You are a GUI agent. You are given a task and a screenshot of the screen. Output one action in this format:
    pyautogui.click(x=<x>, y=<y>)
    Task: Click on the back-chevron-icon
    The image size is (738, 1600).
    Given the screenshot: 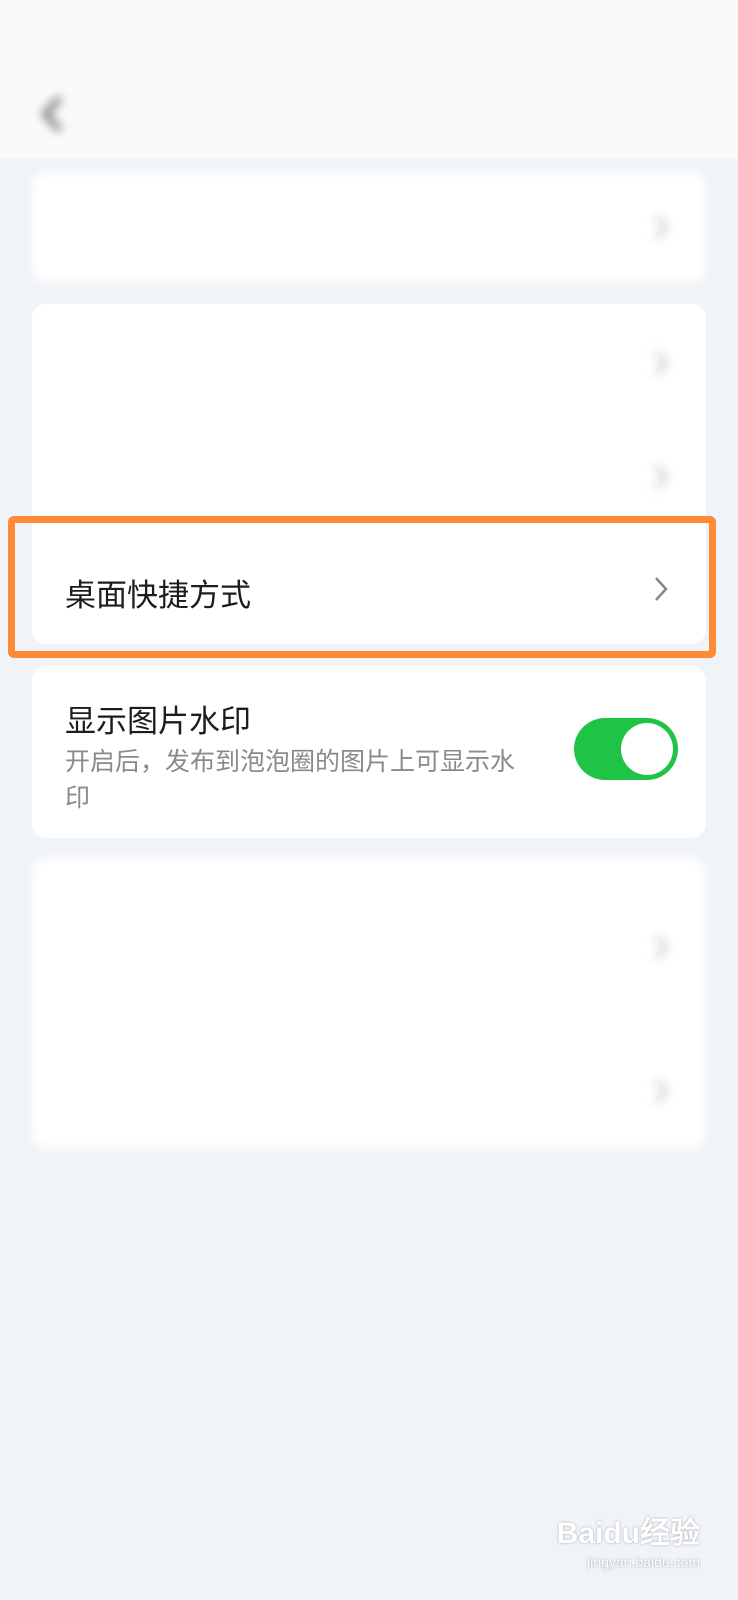 What is the action you would take?
    pyautogui.click(x=52, y=114)
    